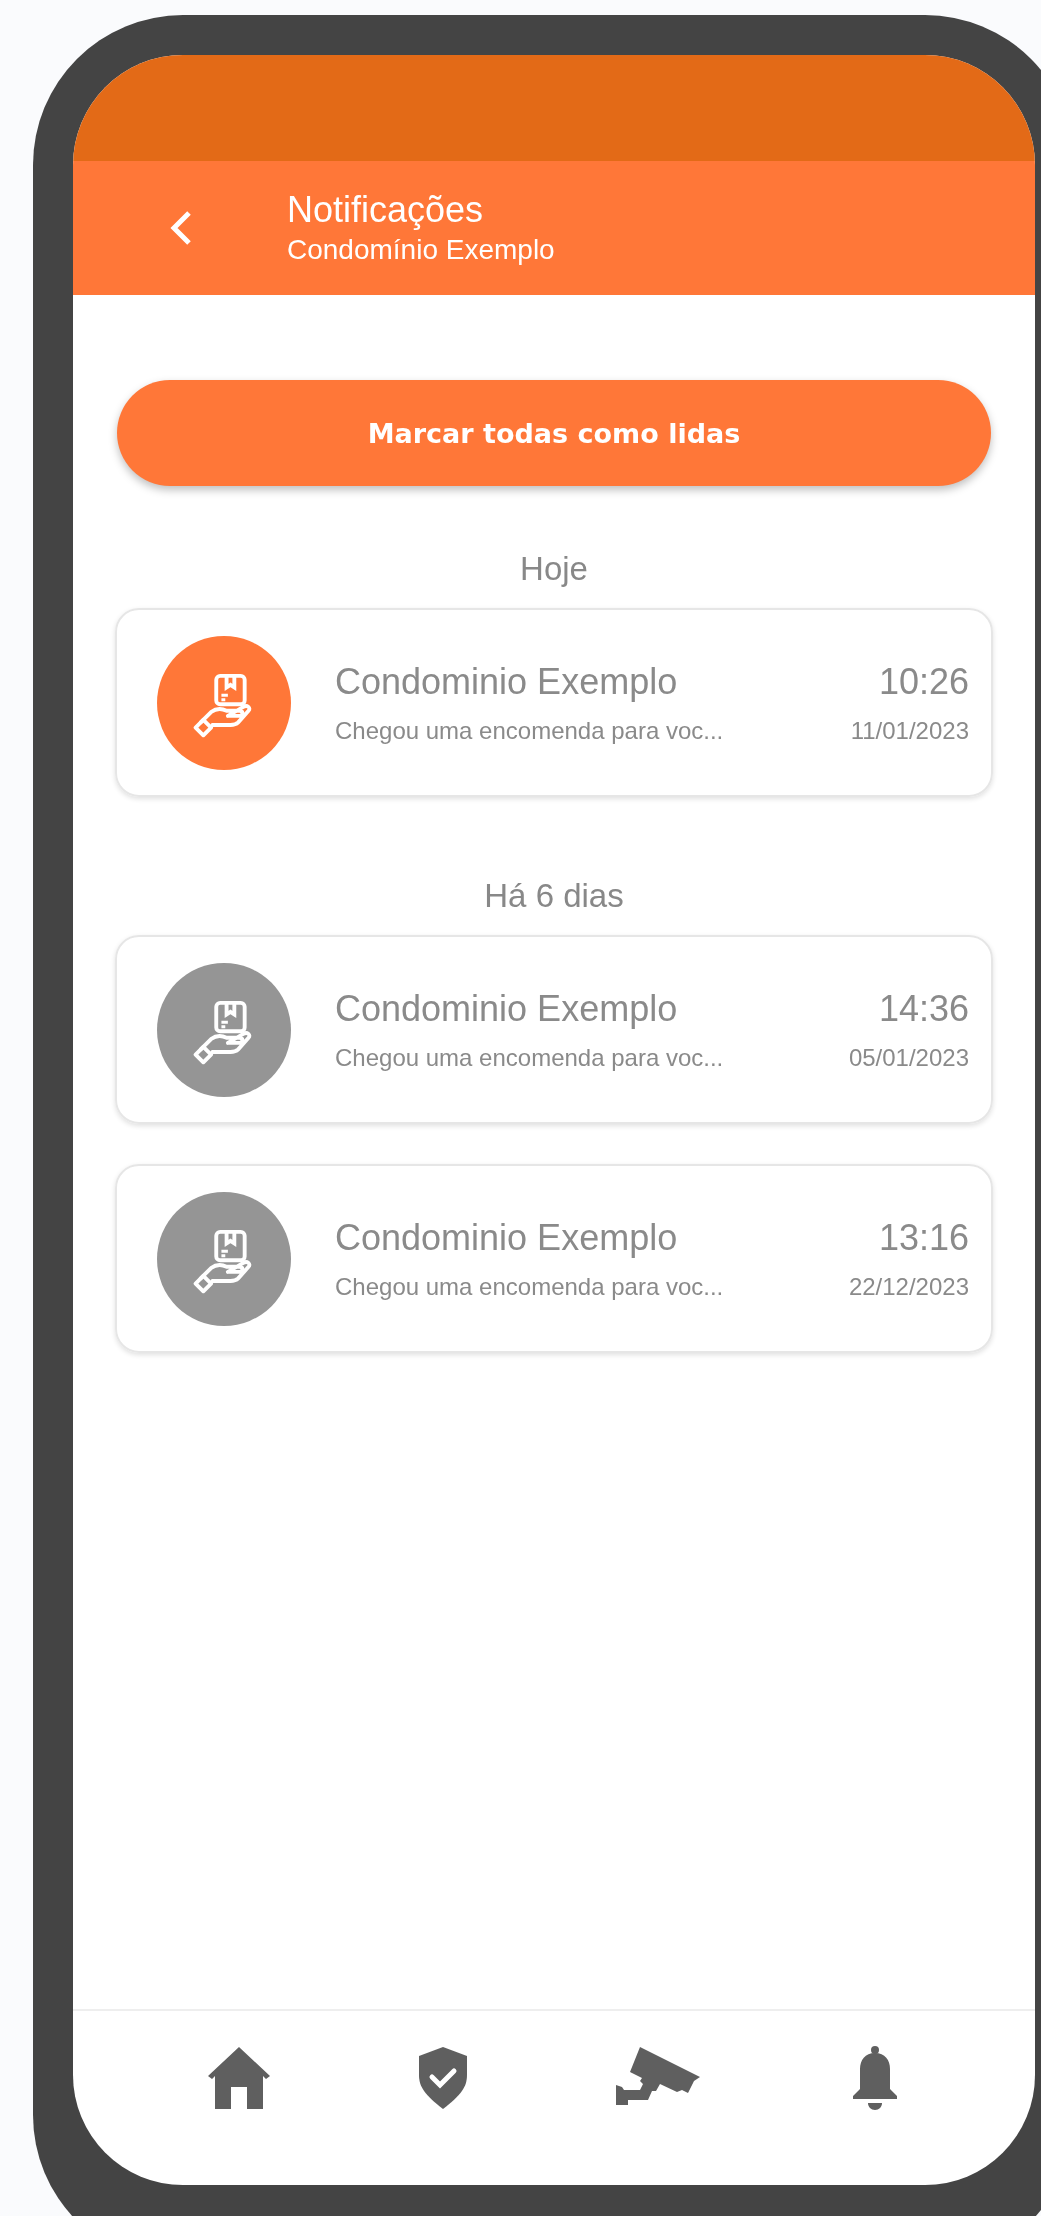 This screenshot has width=1041, height=2216. What do you see at coordinates (386, 210) in the screenshot?
I see `header-title: Notificações` at bounding box center [386, 210].